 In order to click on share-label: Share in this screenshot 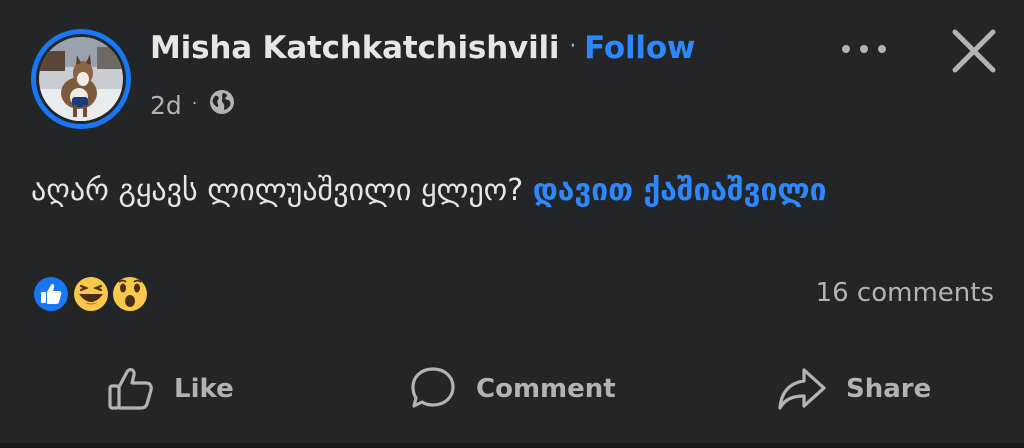, I will do `click(889, 389)`.